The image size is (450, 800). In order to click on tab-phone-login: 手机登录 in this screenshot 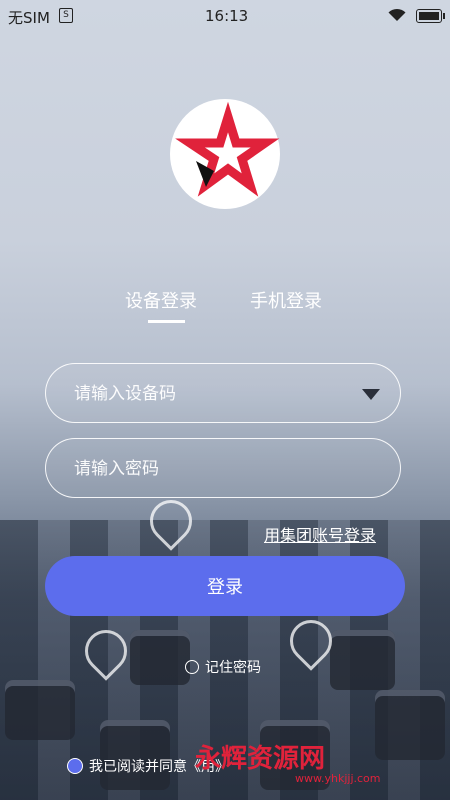, I will do `click(286, 300)`.